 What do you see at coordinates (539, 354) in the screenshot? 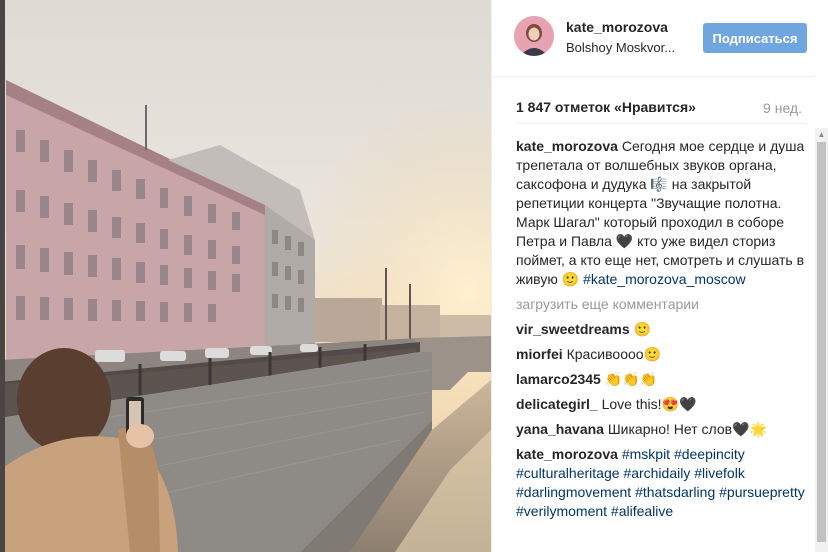
I see `comment-author: miorfei` at bounding box center [539, 354].